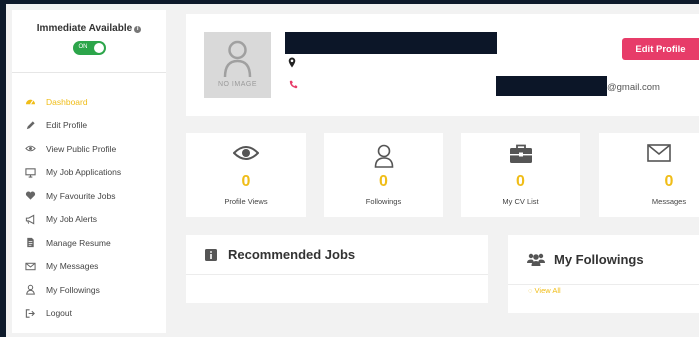  I want to click on location-pin-icon, so click(292, 62).